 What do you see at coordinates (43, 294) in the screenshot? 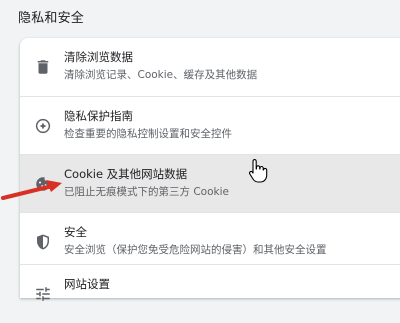
I see `sliders-icon` at bounding box center [43, 294].